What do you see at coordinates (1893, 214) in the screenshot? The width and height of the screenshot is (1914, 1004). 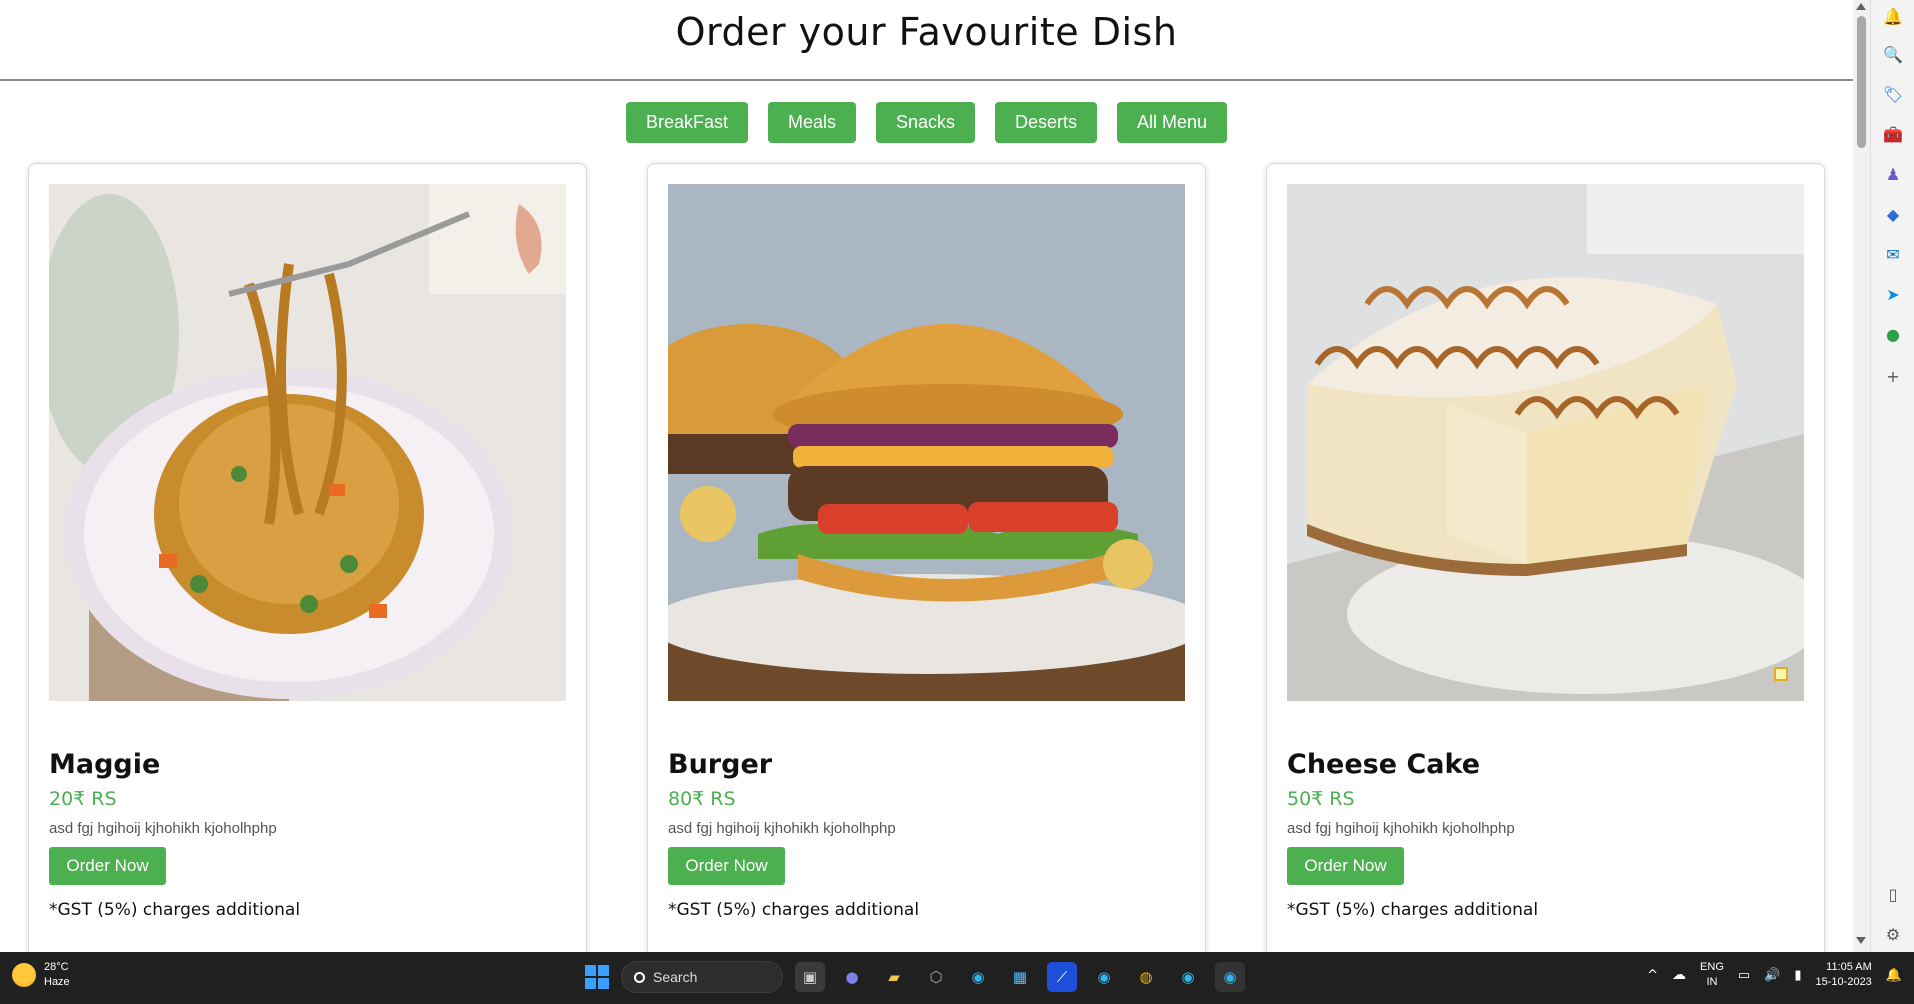 I see `copilot-icon: ◆` at bounding box center [1893, 214].